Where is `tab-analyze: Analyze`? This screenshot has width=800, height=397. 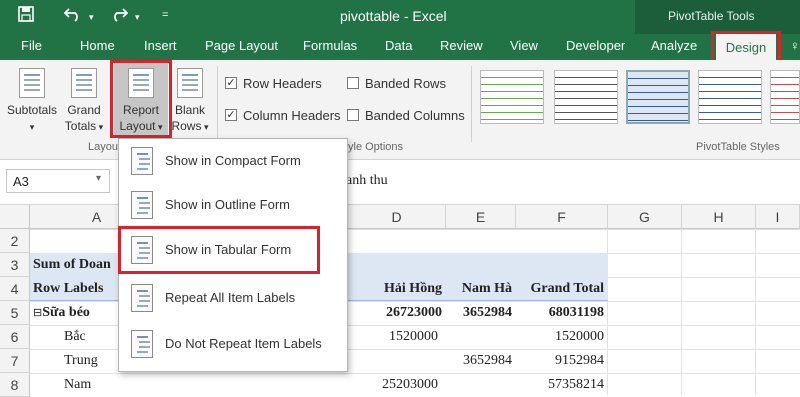
tab-analyze: Analyze is located at coordinates (674, 45).